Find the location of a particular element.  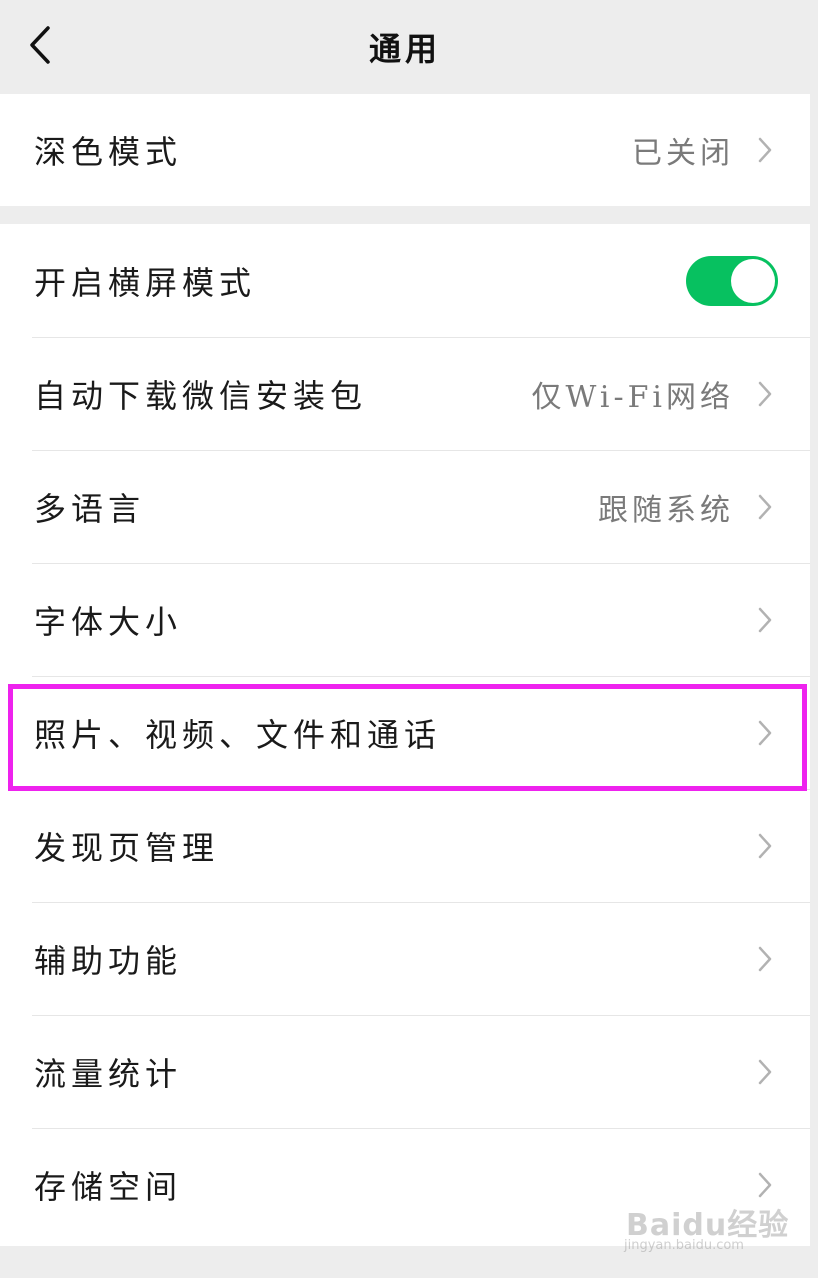

row-label: 深色模式 is located at coordinates (108, 152).